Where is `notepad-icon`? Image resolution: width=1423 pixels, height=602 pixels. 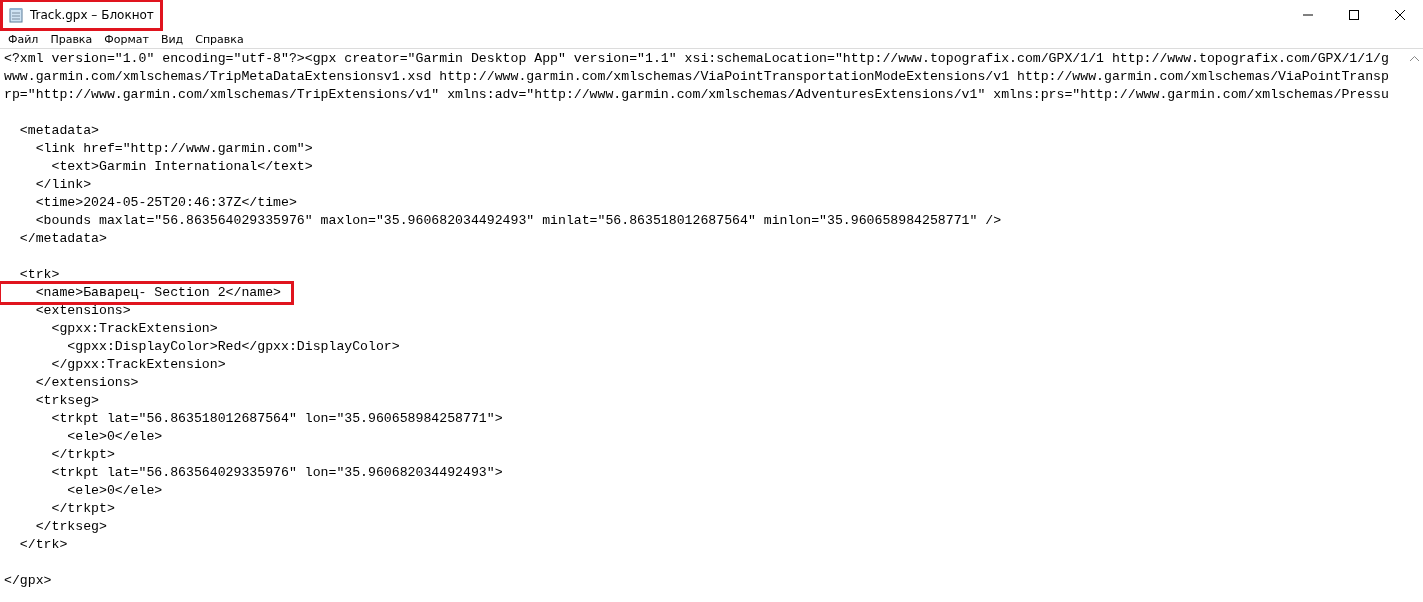
notepad-icon is located at coordinates (16, 15).